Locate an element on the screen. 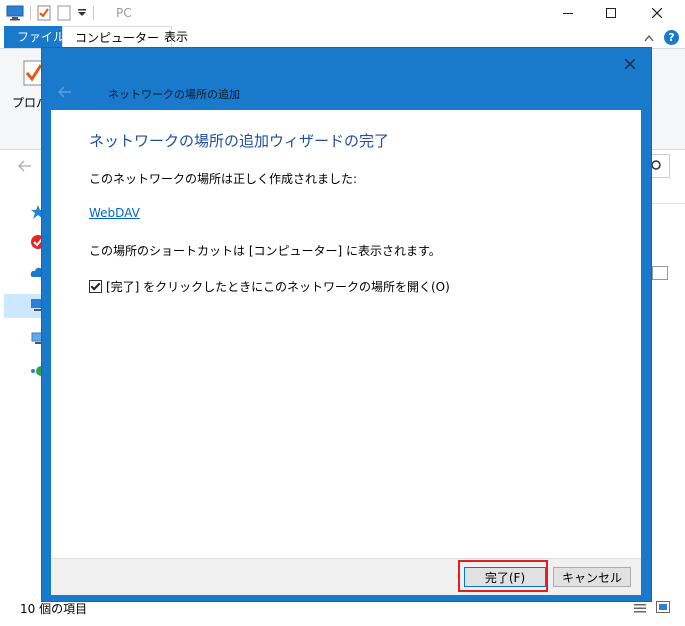 The width and height of the screenshot is (685, 626). dialog-close-button is located at coordinates (630, 64).